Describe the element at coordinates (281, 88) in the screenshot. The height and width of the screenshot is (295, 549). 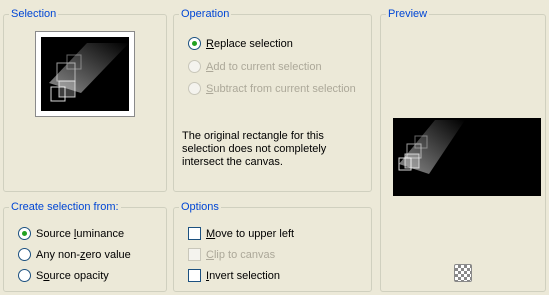
I see `subtract-from-selection-label: Subtract from current selection` at that location.